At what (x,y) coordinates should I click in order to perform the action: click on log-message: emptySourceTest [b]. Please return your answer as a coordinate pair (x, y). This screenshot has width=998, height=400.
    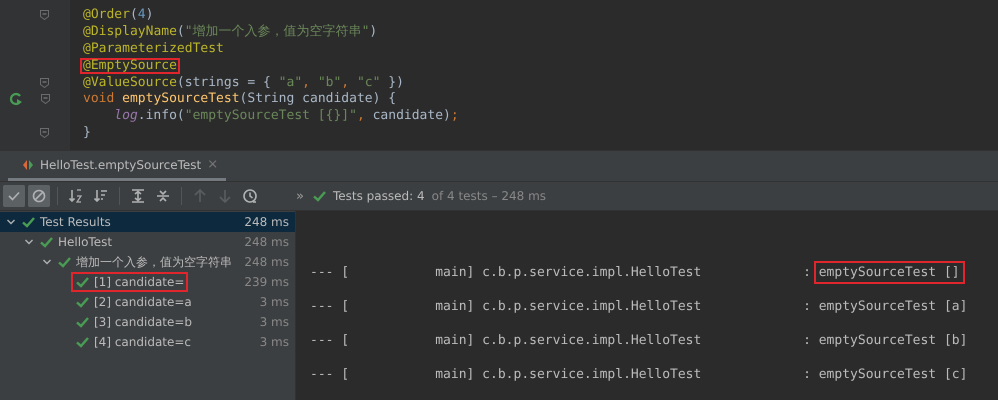
    Looking at the image, I should click on (893, 341).